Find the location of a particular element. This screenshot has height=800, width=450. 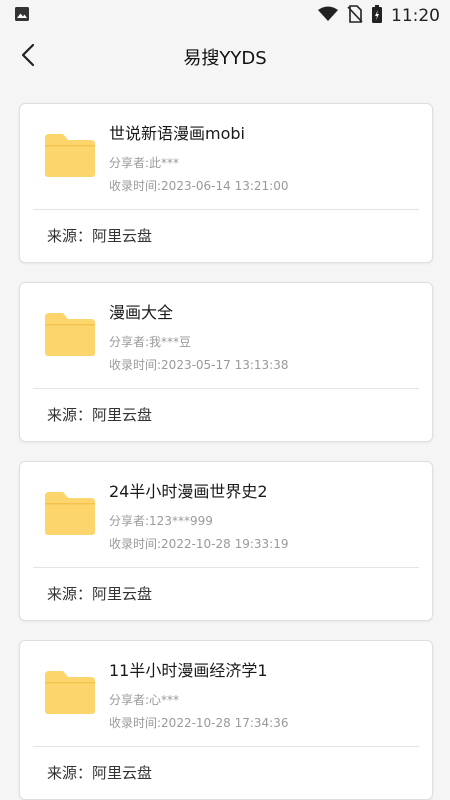

status-icons: 11:20 is located at coordinates (378, 16).